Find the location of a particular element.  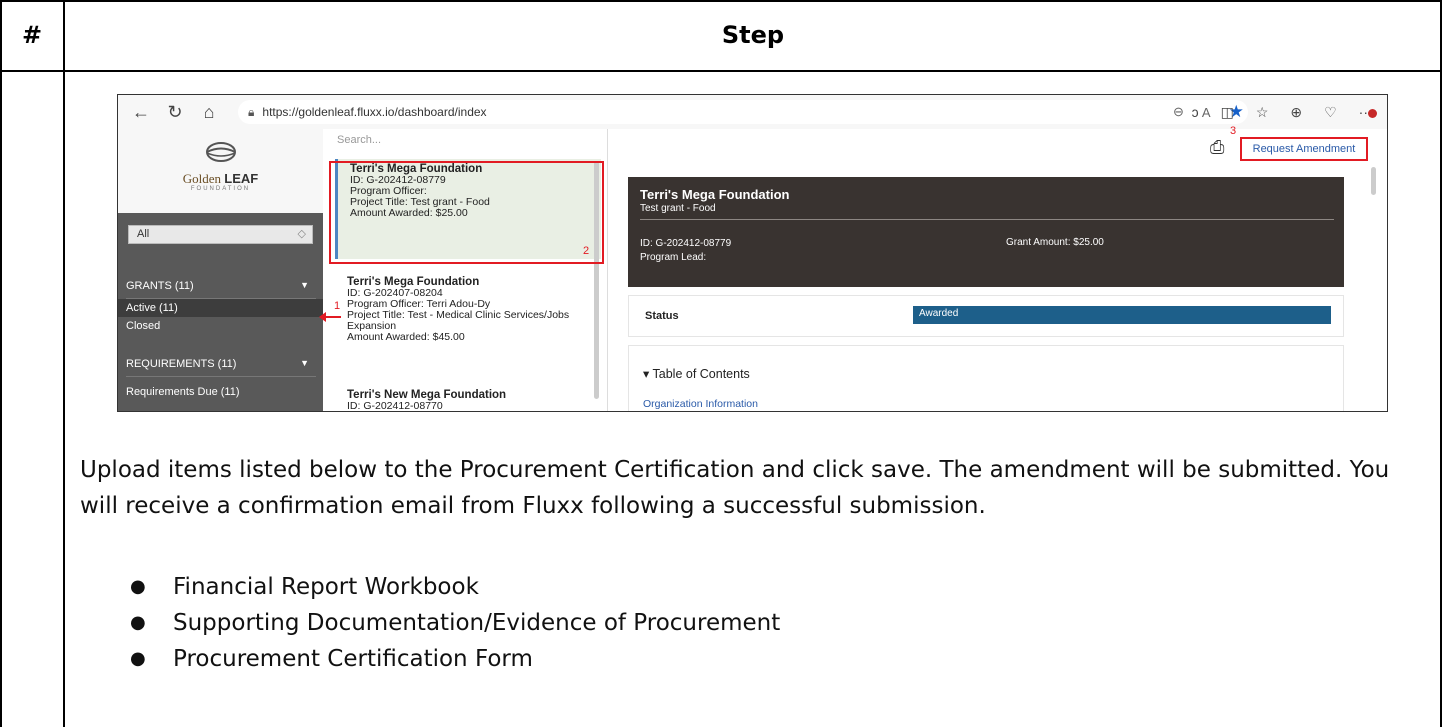

more-menu-icon: ·· is located at coordinates (1368, 112).